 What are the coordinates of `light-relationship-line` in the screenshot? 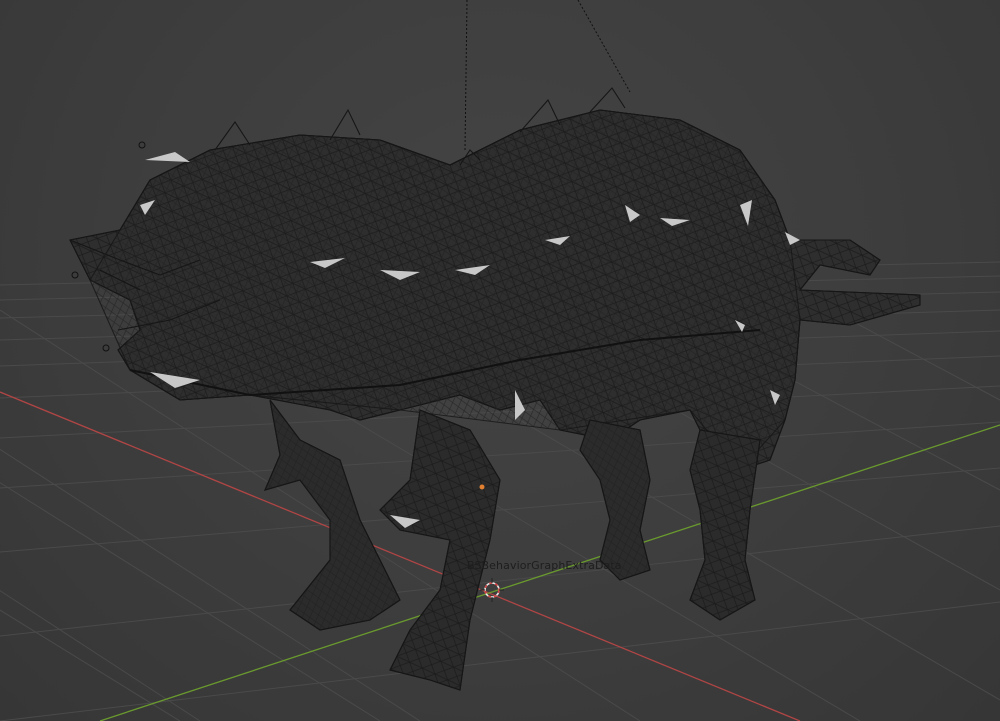 It's located at (466, 75).